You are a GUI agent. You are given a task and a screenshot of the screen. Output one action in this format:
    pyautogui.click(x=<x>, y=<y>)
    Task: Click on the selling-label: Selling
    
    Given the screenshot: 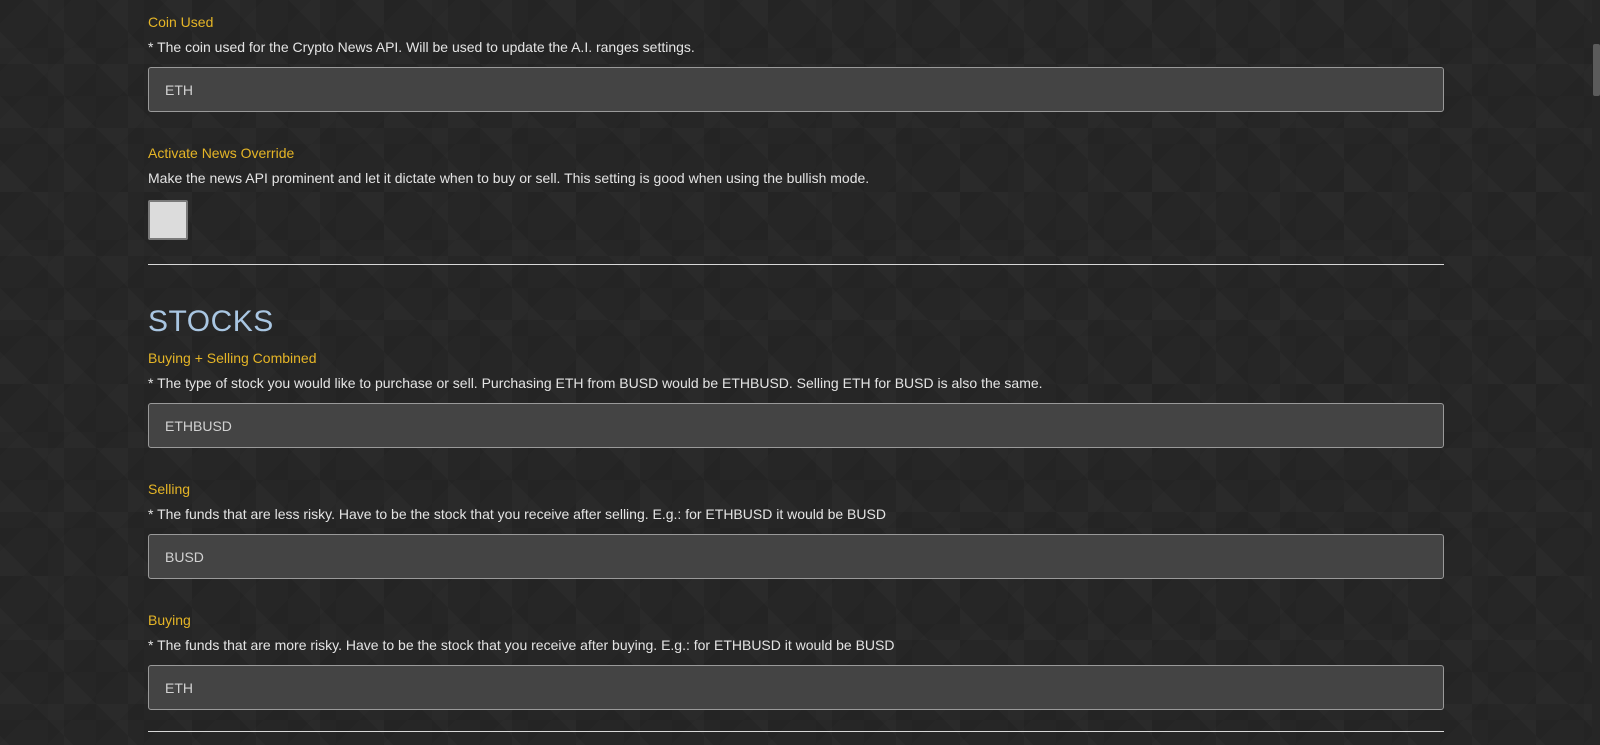 What is the action you would take?
    pyautogui.click(x=169, y=489)
    